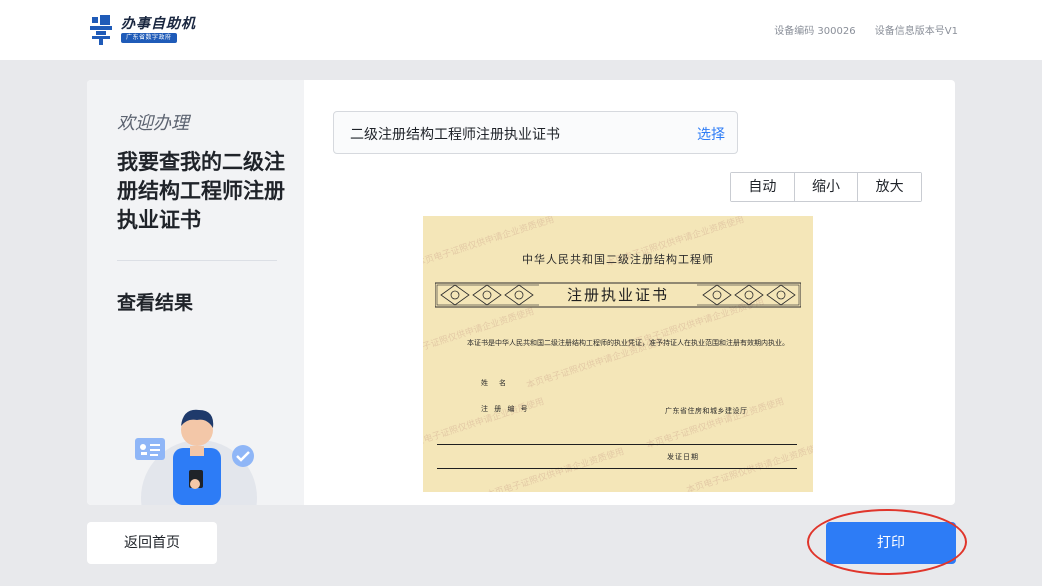 This screenshot has width=1042, height=586. What do you see at coordinates (149, 38) in the screenshot?
I see `app-subtitle: 广东省数字政府` at bounding box center [149, 38].